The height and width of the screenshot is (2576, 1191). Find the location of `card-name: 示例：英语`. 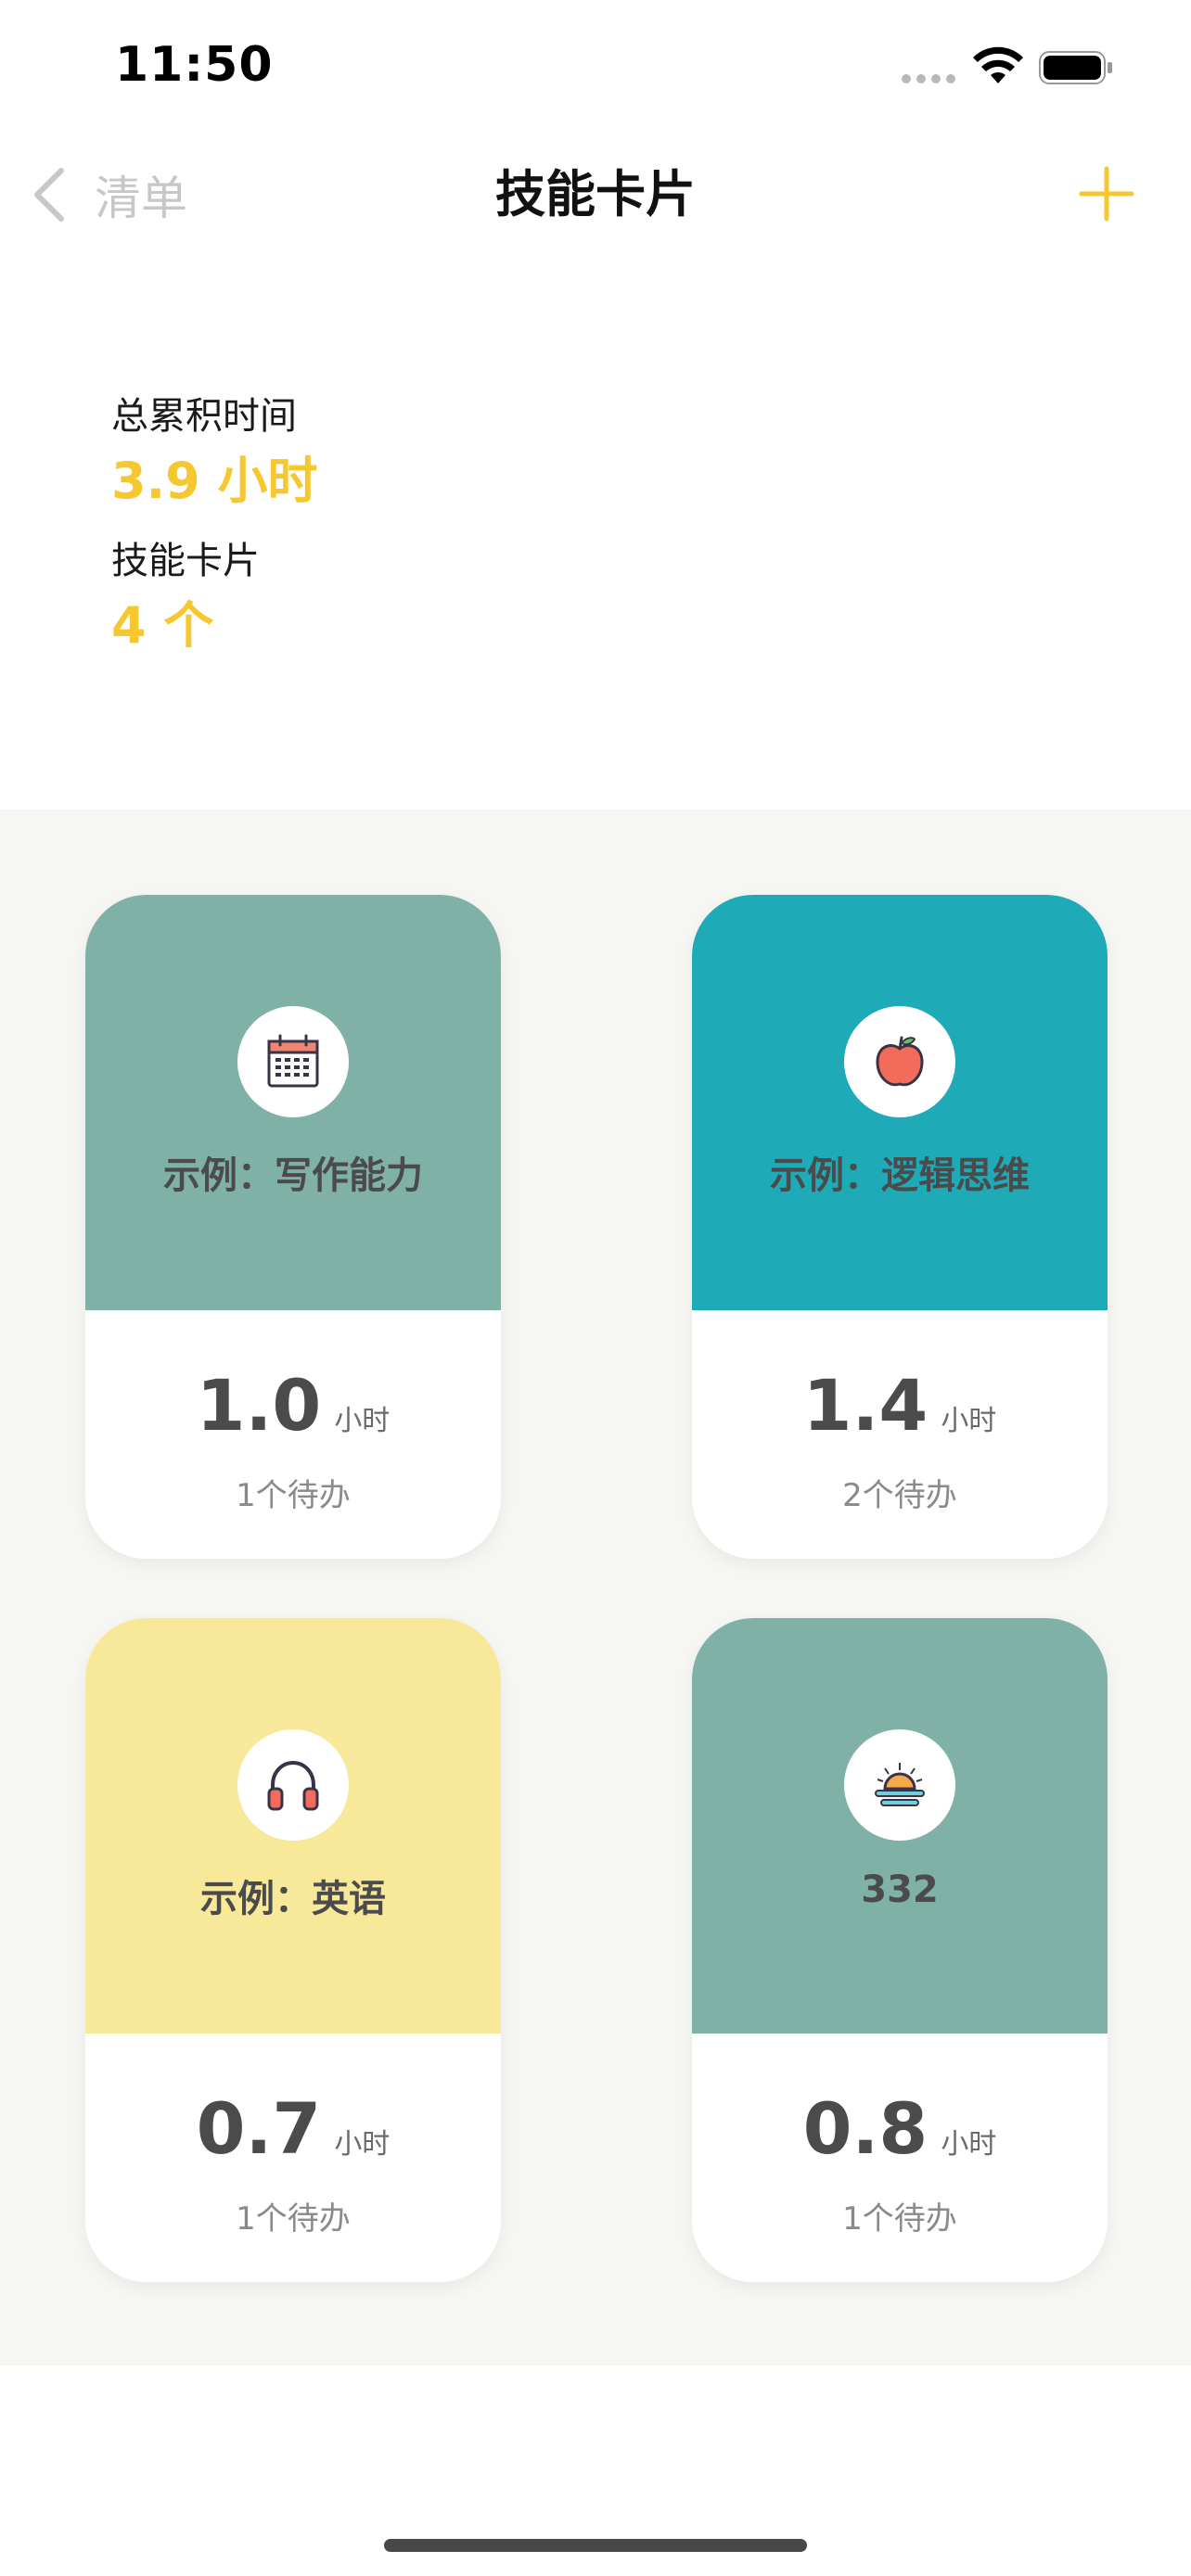

card-name: 示例：英语 is located at coordinates (293, 1899).